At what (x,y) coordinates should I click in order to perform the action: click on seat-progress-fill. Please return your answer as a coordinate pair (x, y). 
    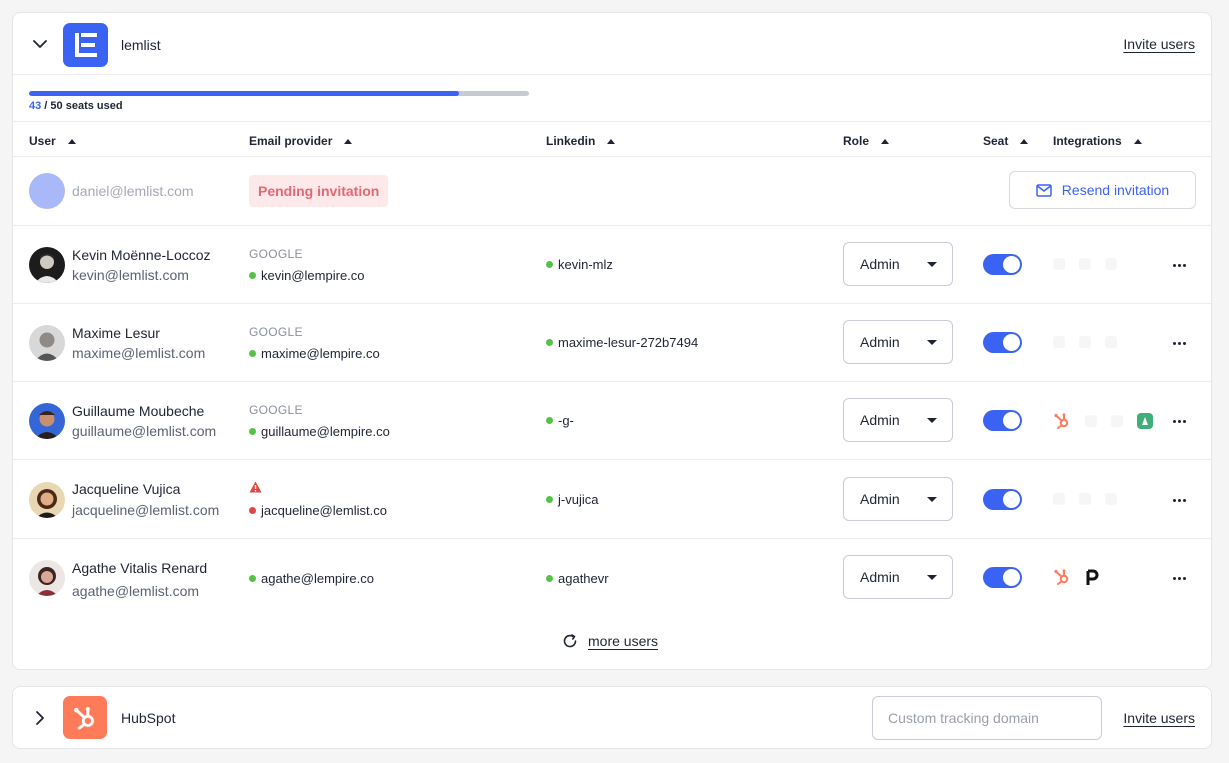
    Looking at the image, I should click on (244, 93).